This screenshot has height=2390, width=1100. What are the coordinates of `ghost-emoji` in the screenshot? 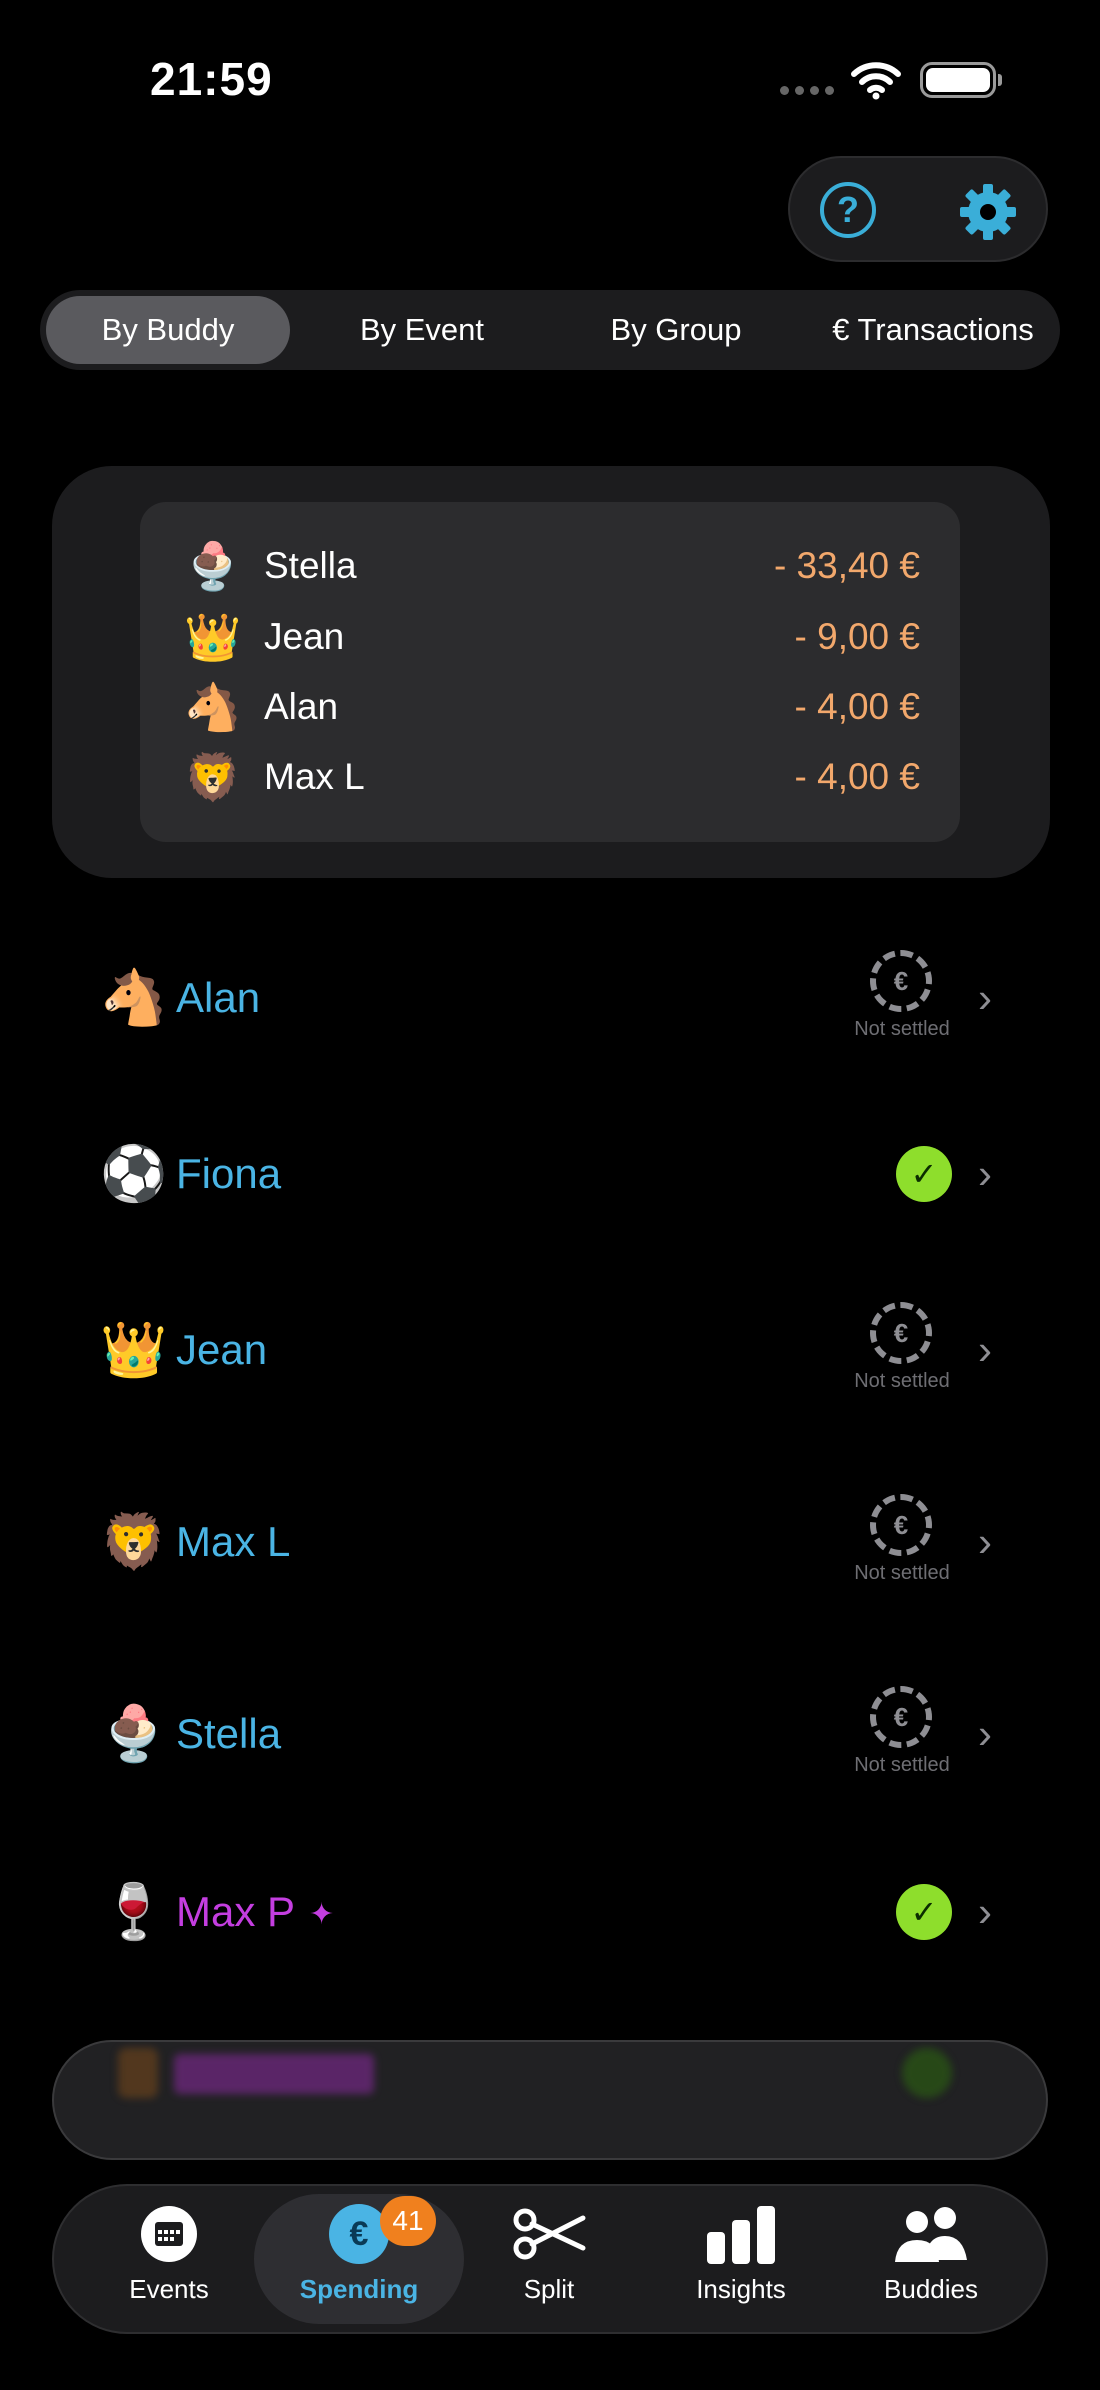 It's located at (138, 2073).